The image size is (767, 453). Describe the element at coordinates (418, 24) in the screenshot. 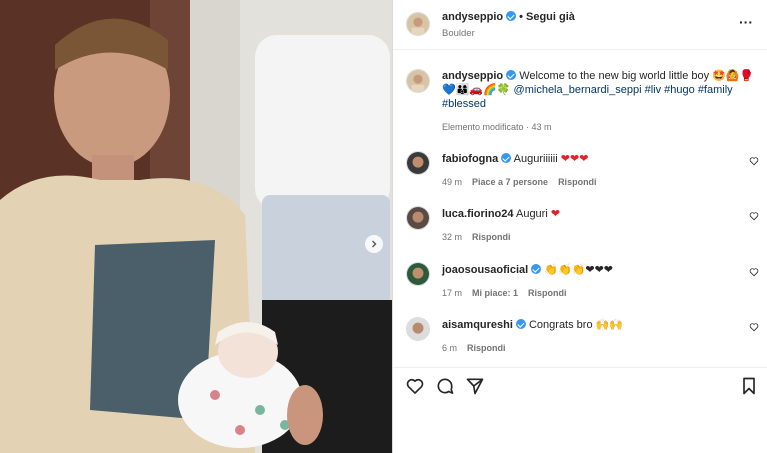

I see `avatar` at that location.